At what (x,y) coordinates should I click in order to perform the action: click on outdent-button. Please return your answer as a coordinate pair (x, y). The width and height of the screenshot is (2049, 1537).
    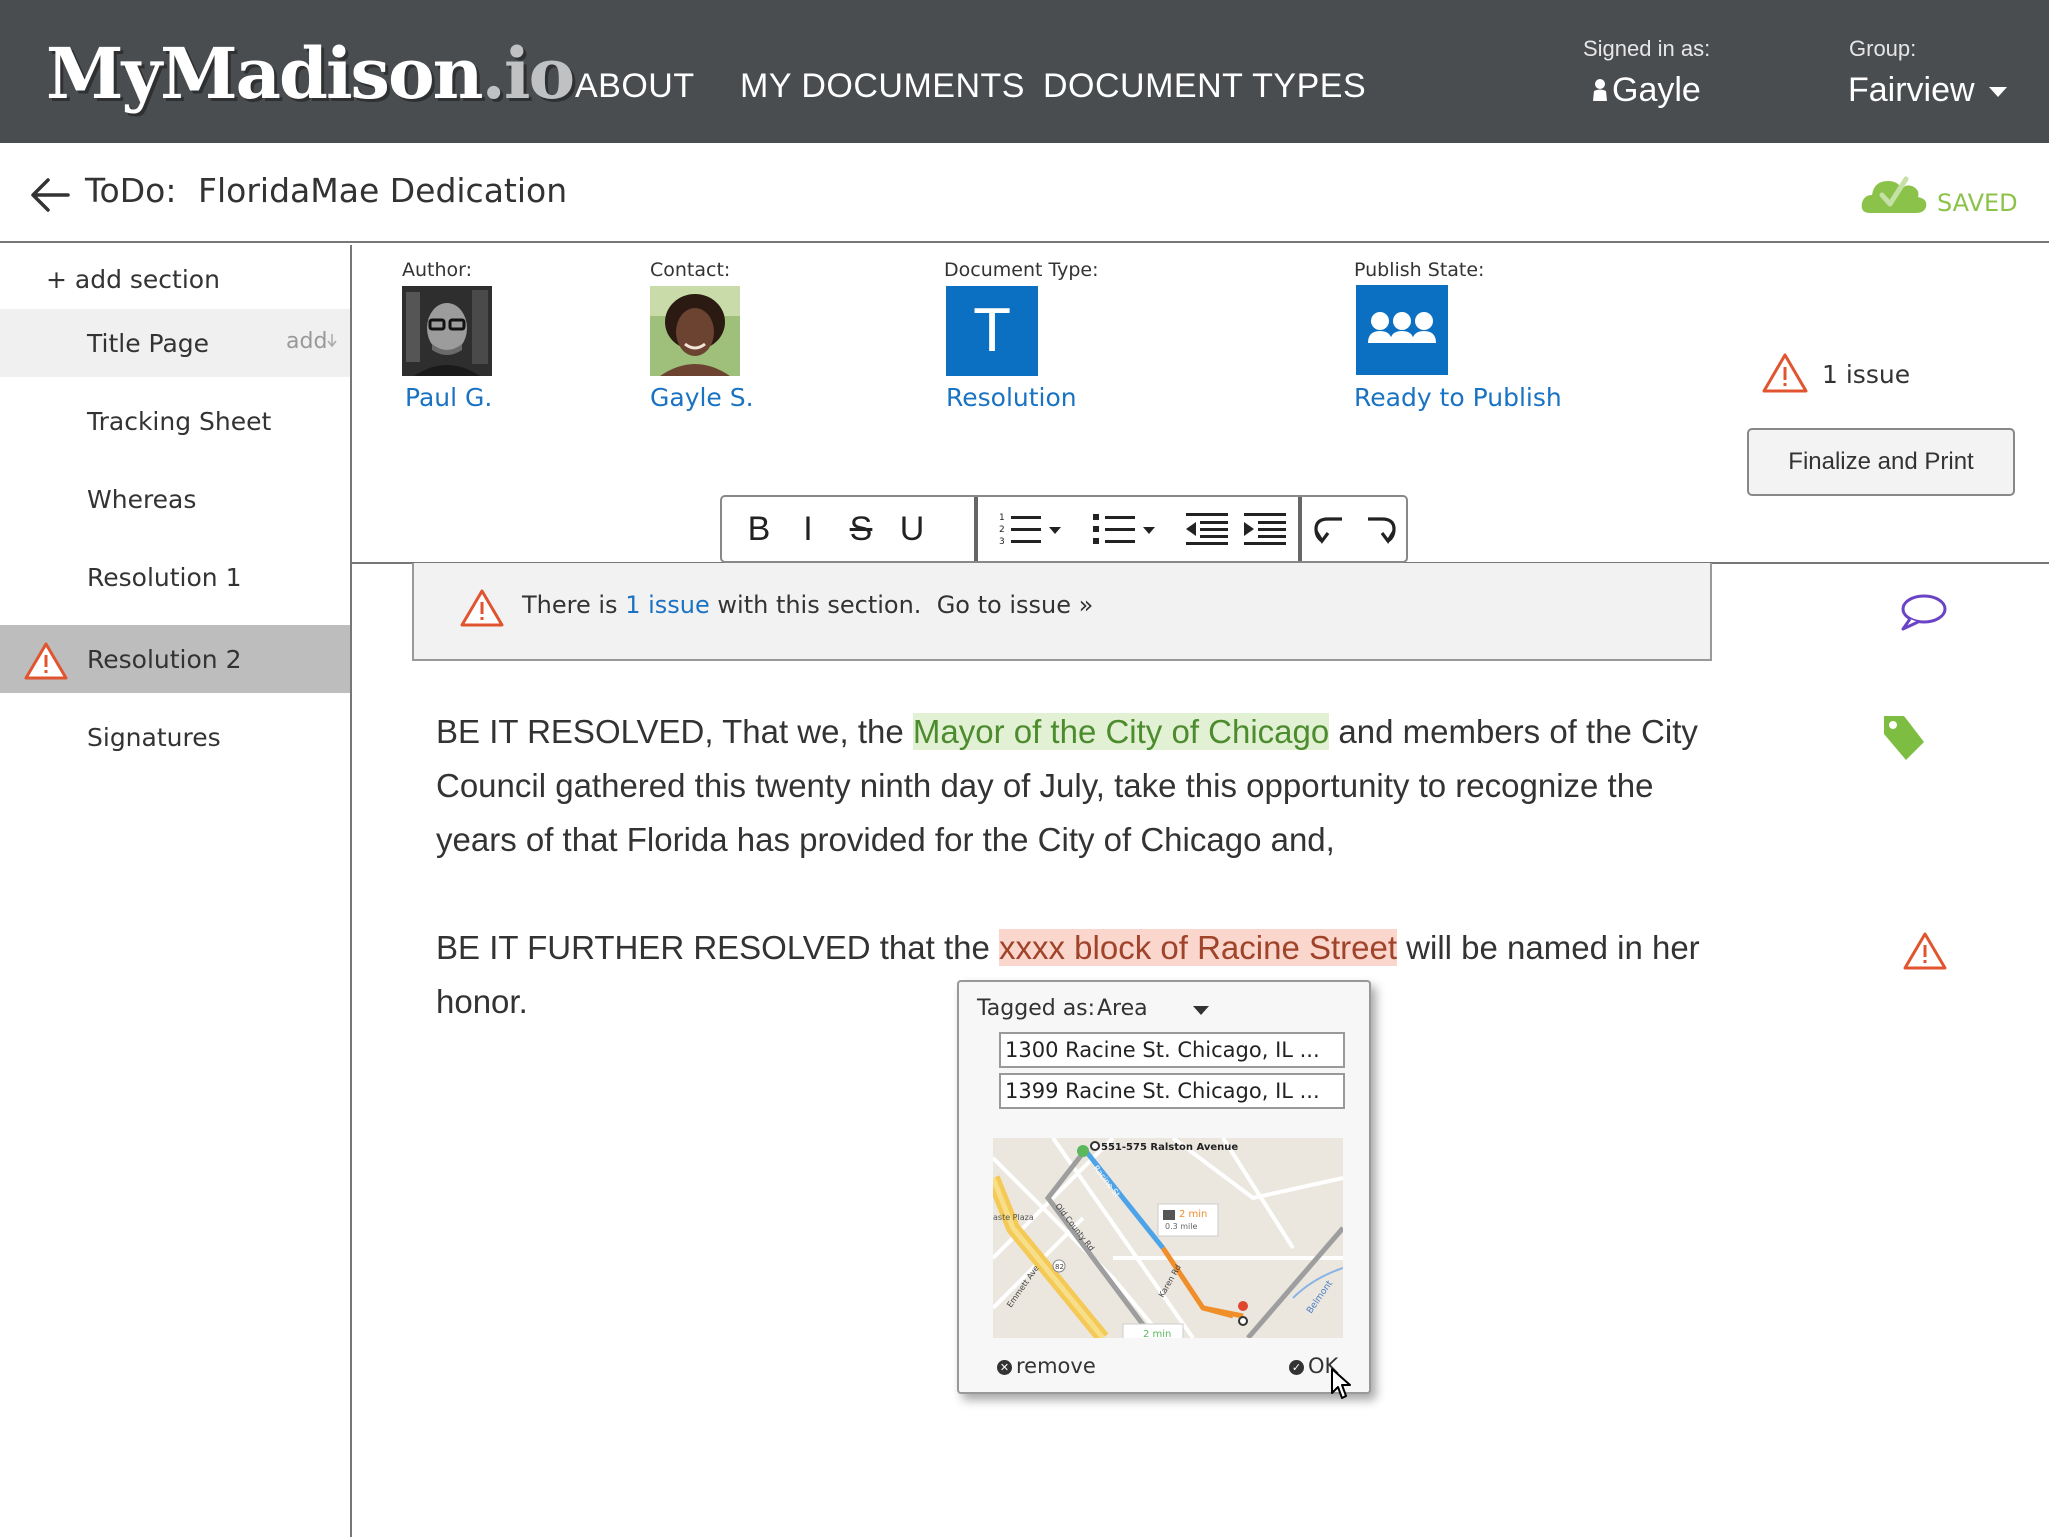
    Looking at the image, I should click on (1207, 529).